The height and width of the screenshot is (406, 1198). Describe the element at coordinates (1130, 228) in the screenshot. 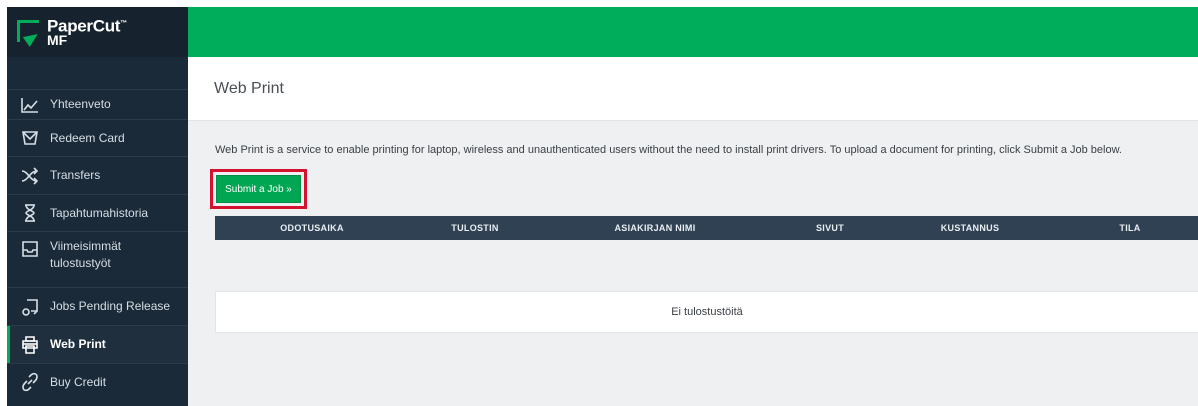

I see `column-header-tila: TILA` at that location.